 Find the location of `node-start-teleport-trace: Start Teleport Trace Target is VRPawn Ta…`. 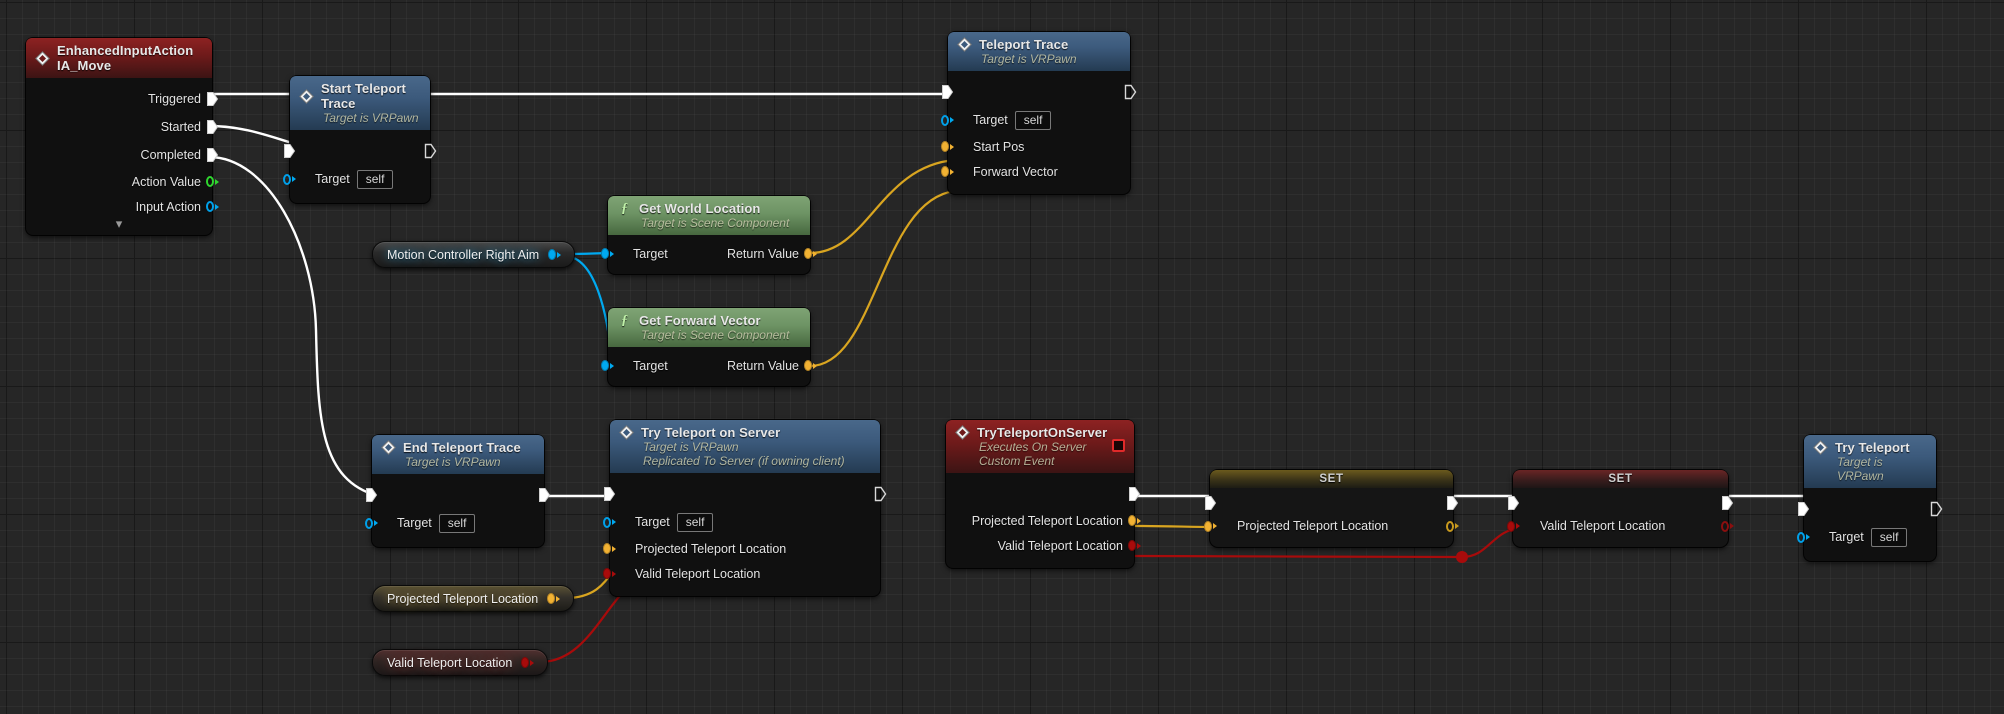

node-start-teleport-trace: Start Teleport Trace Target is VRPawn Ta… is located at coordinates (360, 139).